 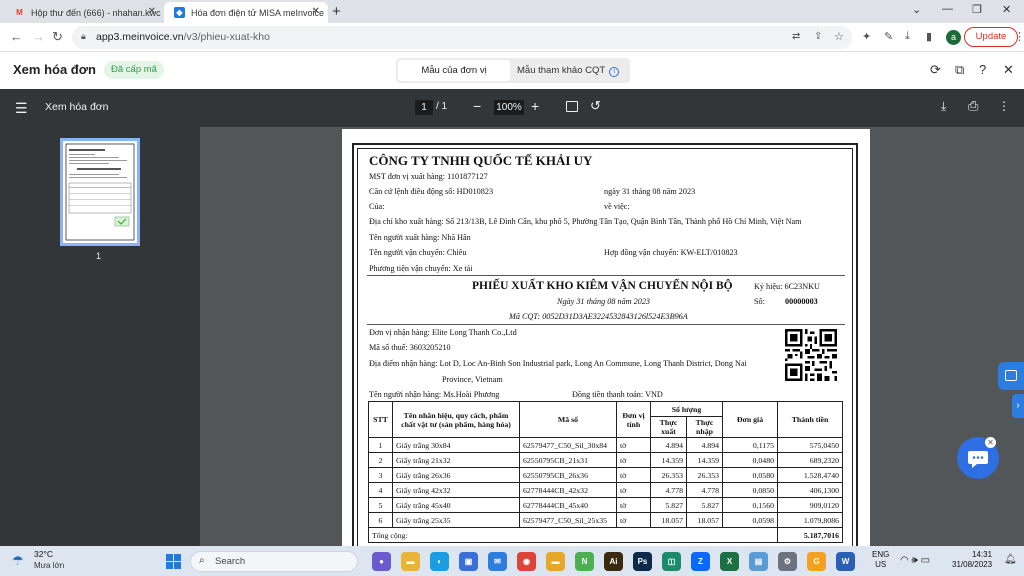 I want to click on tab-gmail: M Hộp thư đến (666) - nhahan.kwc ✕, so click(x=84, y=12).